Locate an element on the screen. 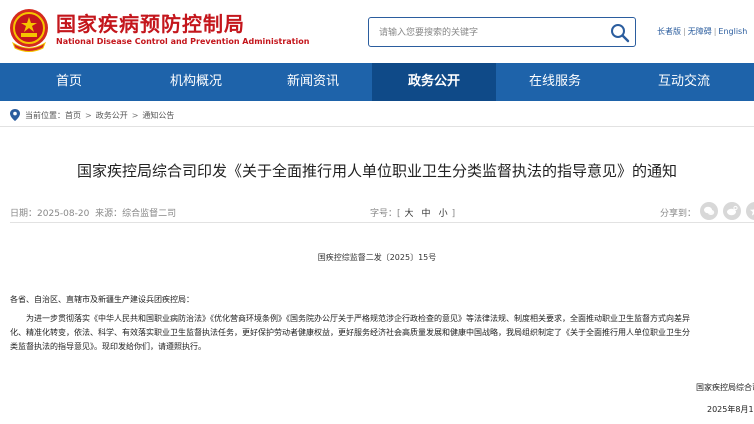 The width and height of the screenshot is (754, 424). bracket-left: [ is located at coordinates (399, 214).